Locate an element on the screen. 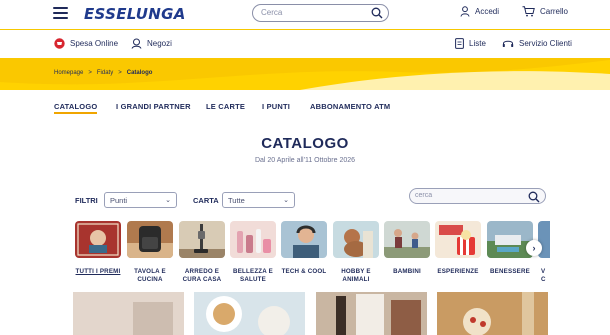 The image size is (610, 335). category-label: CUCINA is located at coordinates (150, 279).